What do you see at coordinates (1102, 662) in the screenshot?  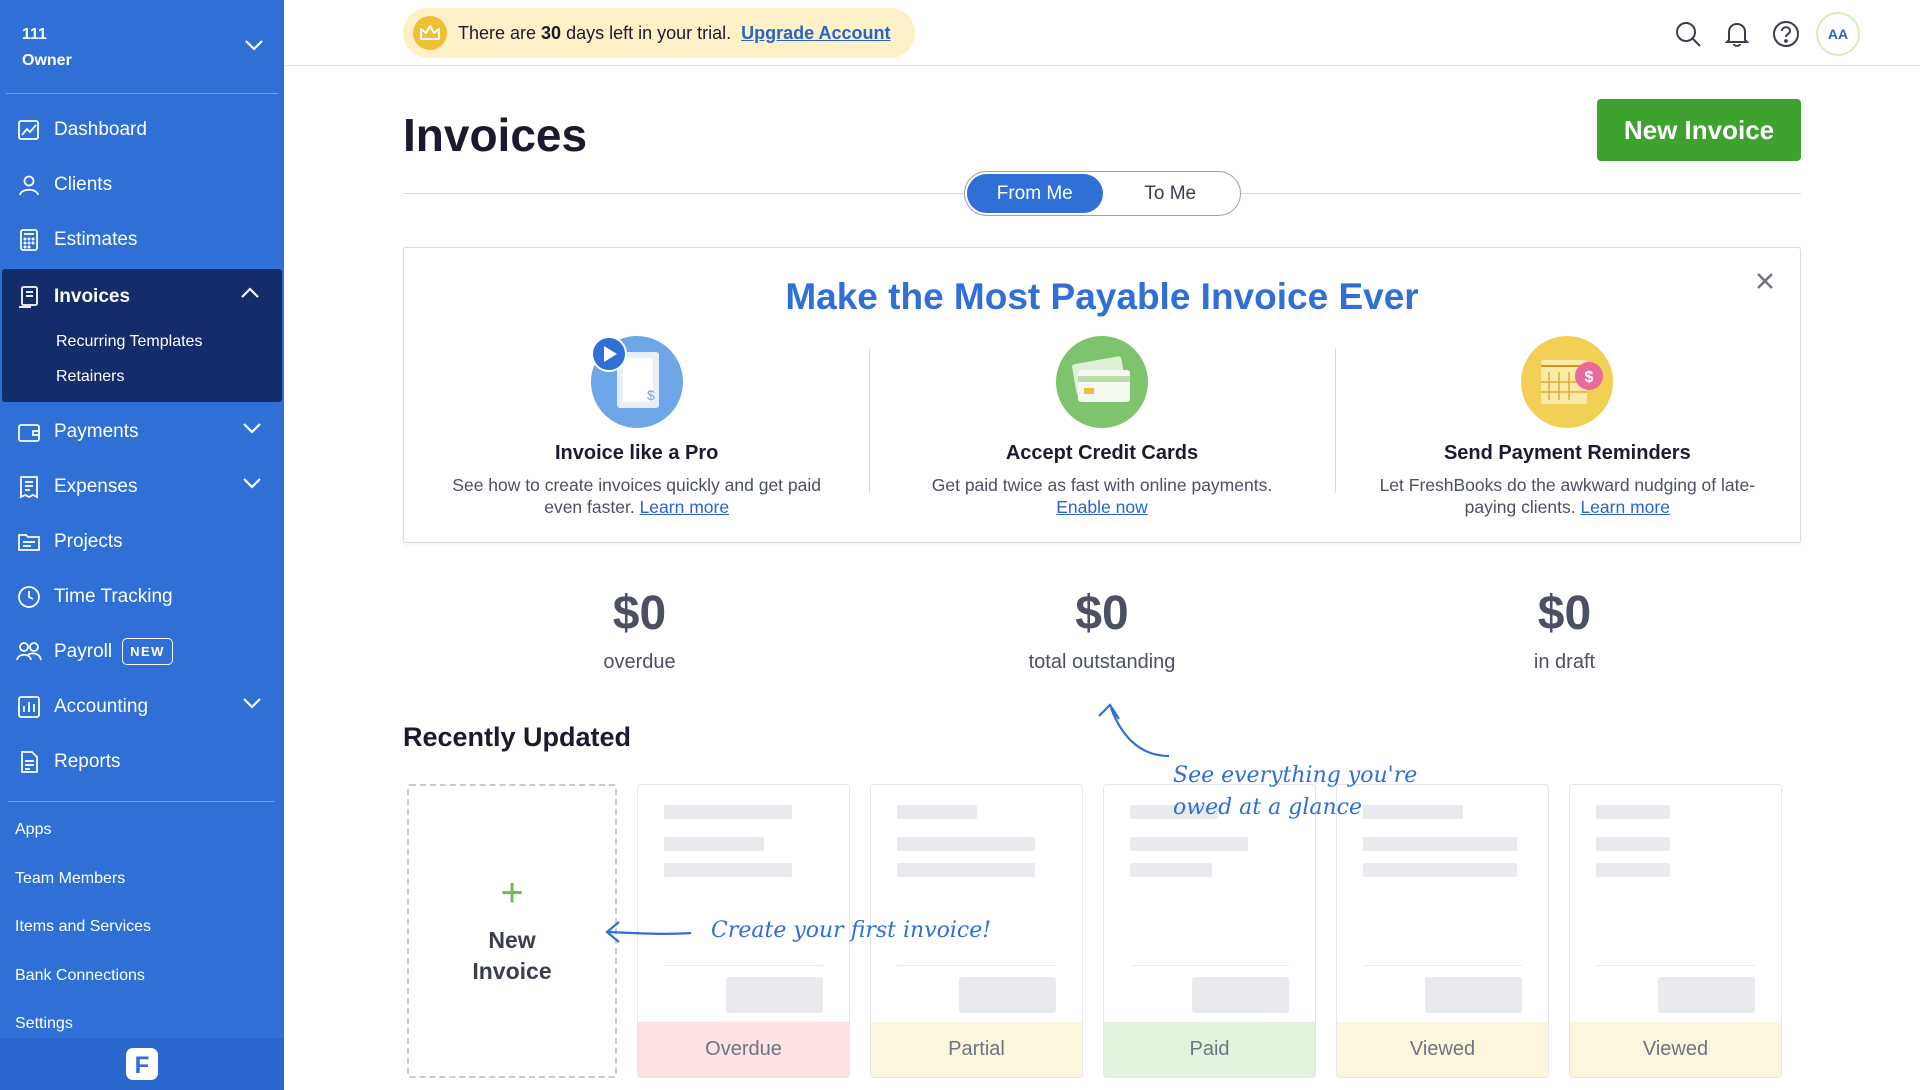 I see `stat-label: total outstanding` at bounding box center [1102, 662].